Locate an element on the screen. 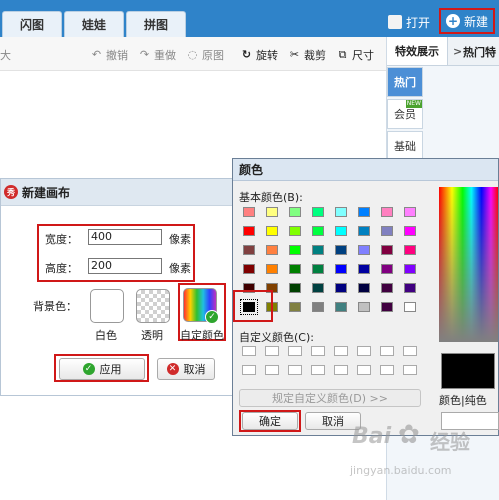 The image size is (499, 500). category-basic: 基础 is located at coordinates (405, 146).